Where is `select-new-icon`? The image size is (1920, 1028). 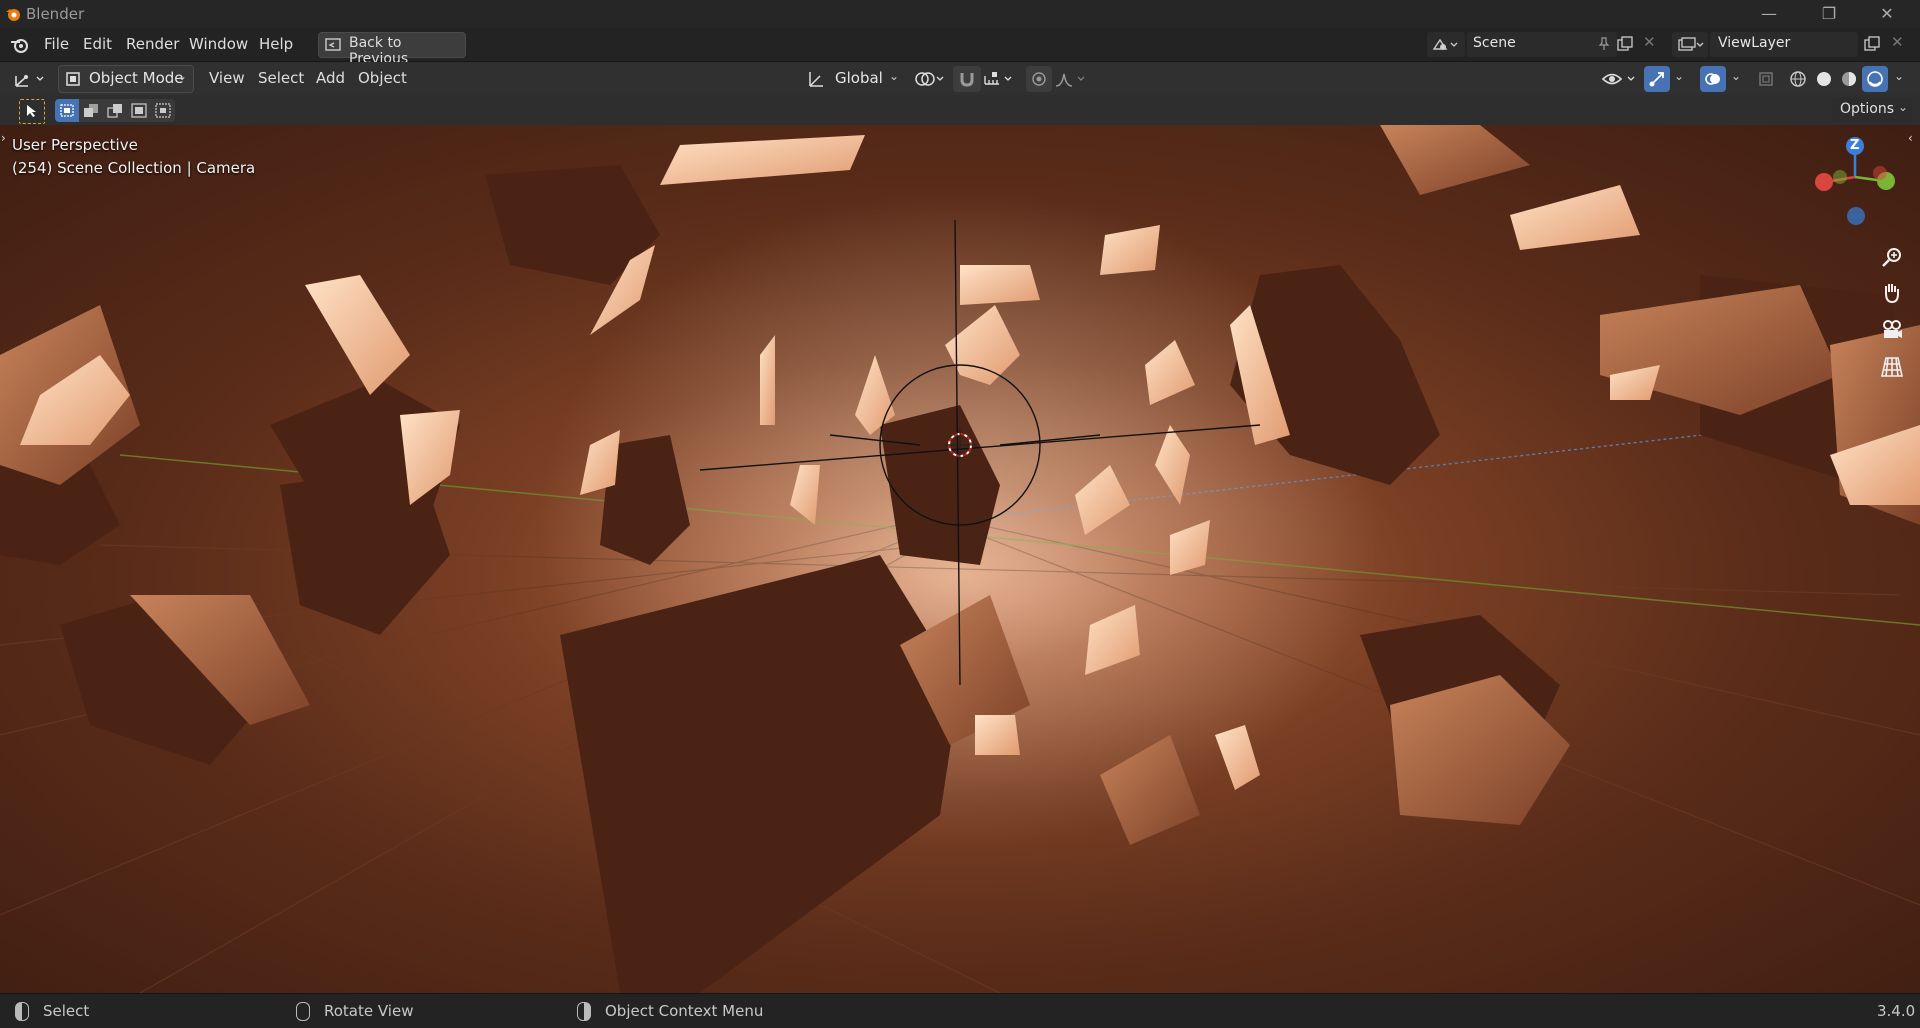 select-new-icon is located at coordinates (67, 110).